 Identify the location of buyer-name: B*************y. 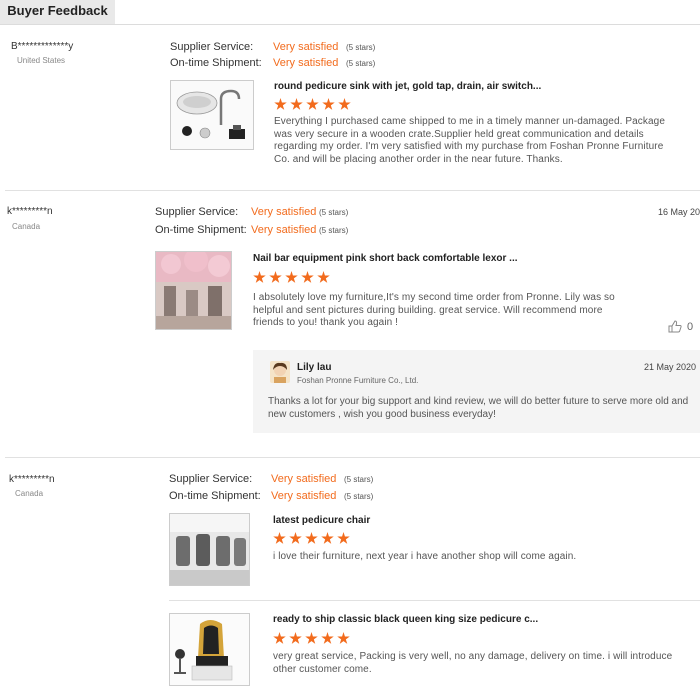
(42, 46).